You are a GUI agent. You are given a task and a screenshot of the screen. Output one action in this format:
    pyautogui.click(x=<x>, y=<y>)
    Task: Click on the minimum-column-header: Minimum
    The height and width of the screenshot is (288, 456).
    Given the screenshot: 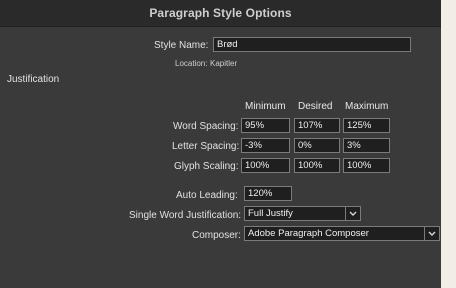 What is the action you would take?
    pyautogui.click(x=265, y=106)
    